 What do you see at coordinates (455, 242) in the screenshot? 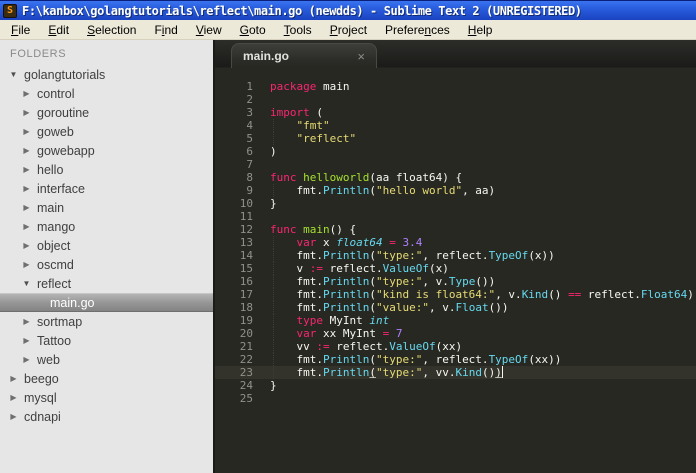
I see `code-line-13: 13 var x float64 = 3.4` at bounding box center [455, 242].